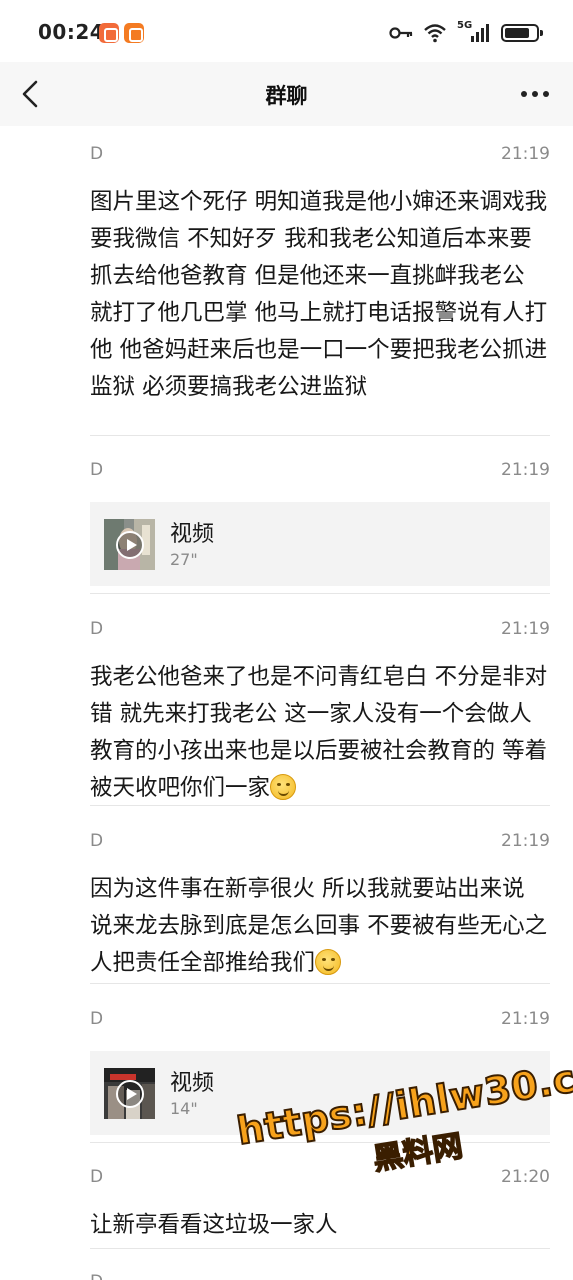 The image size is (573, 1280). What do you see at coordinates (480, 33) in the screenshot?
I see `signal-icon` at bounding box center [480, 33].